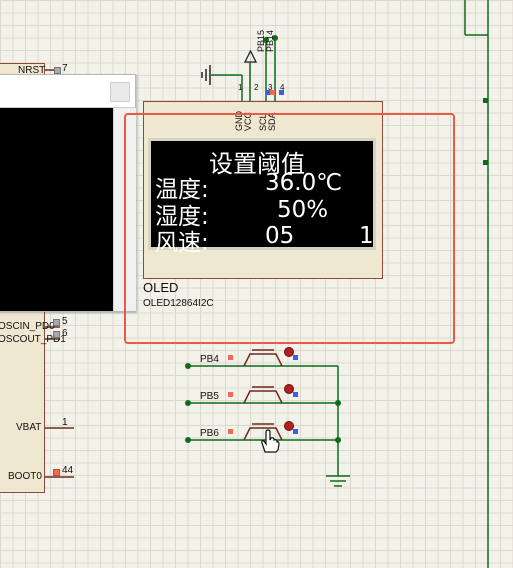  What do you see at coordinates (120, 92) in the screenshot?
I see `close-icon` at bounding box center [120, 92].